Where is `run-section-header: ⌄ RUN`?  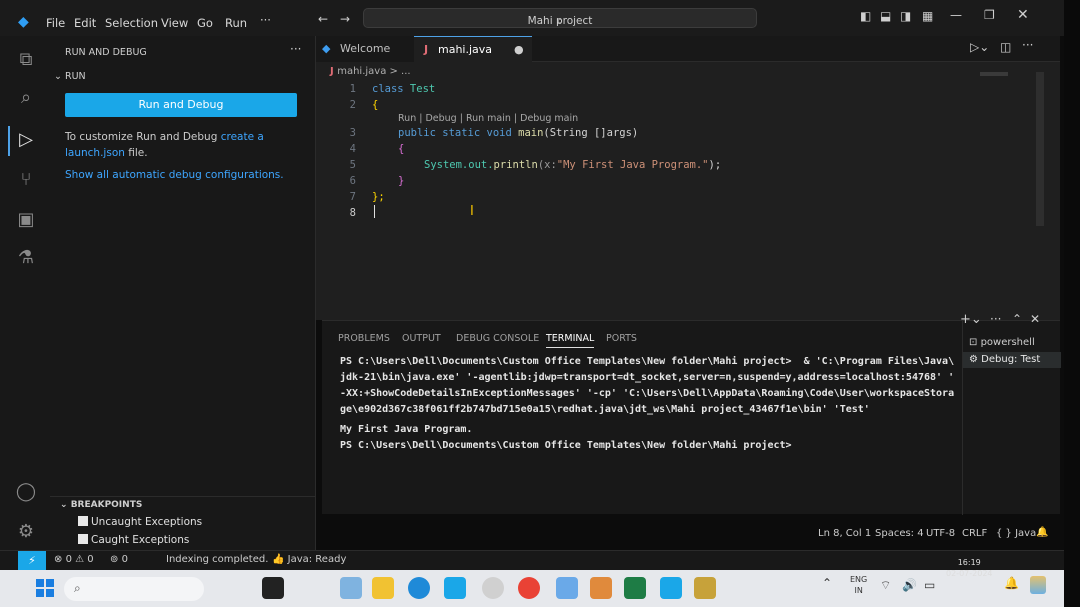 run-section-header: ⌄ RUN is located at coordinates (70, 76).